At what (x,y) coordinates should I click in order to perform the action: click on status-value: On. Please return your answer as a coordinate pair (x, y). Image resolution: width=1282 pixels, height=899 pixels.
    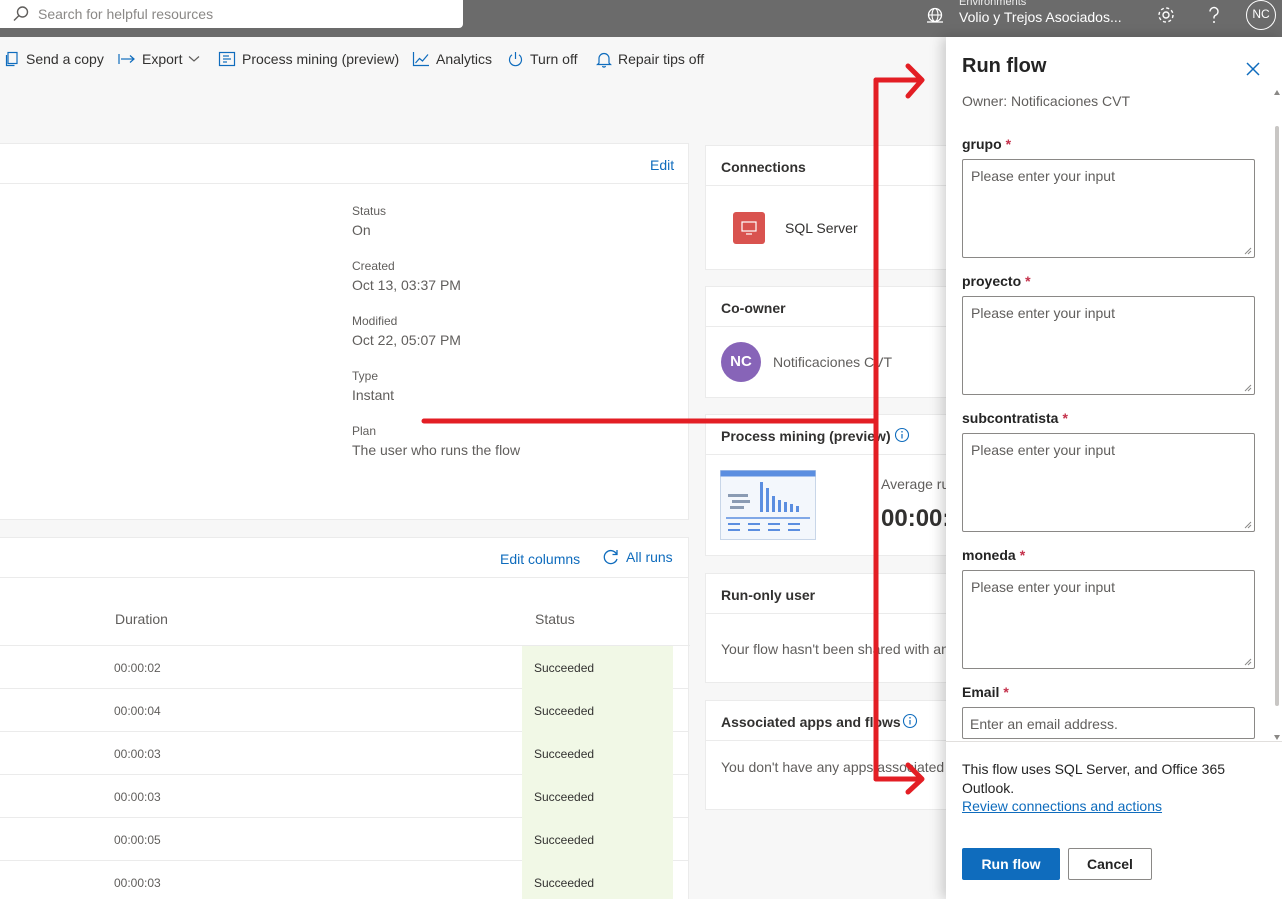
    Looking at the image, I should click on (361, 230).